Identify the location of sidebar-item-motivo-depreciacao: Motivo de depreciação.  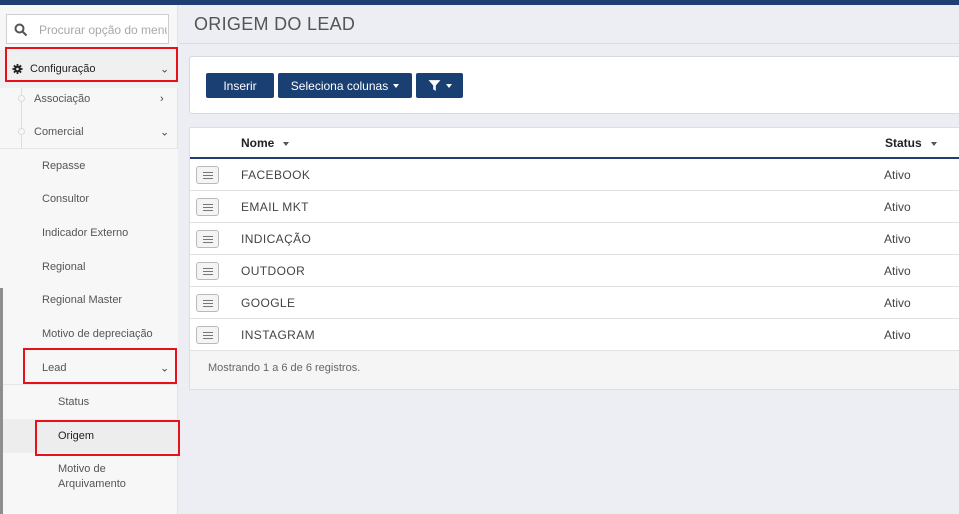
(89, 334).